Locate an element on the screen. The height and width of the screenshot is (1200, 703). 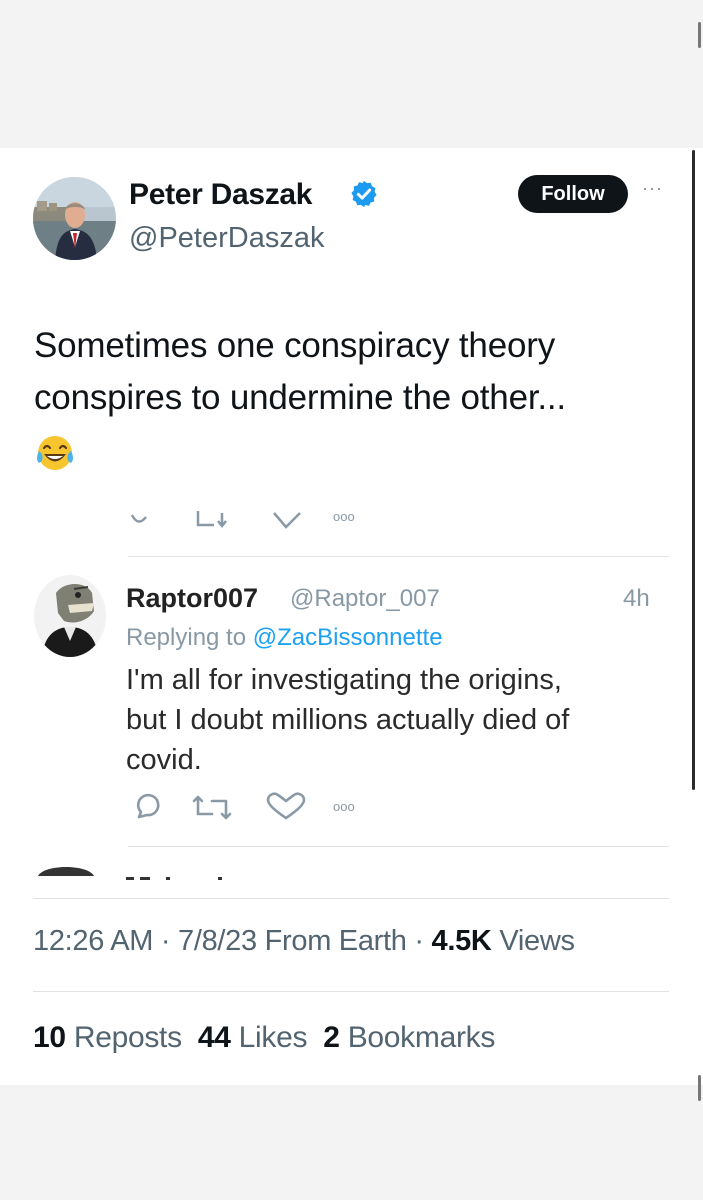
screenshot-top-margin is located at coordinates (351, 74).